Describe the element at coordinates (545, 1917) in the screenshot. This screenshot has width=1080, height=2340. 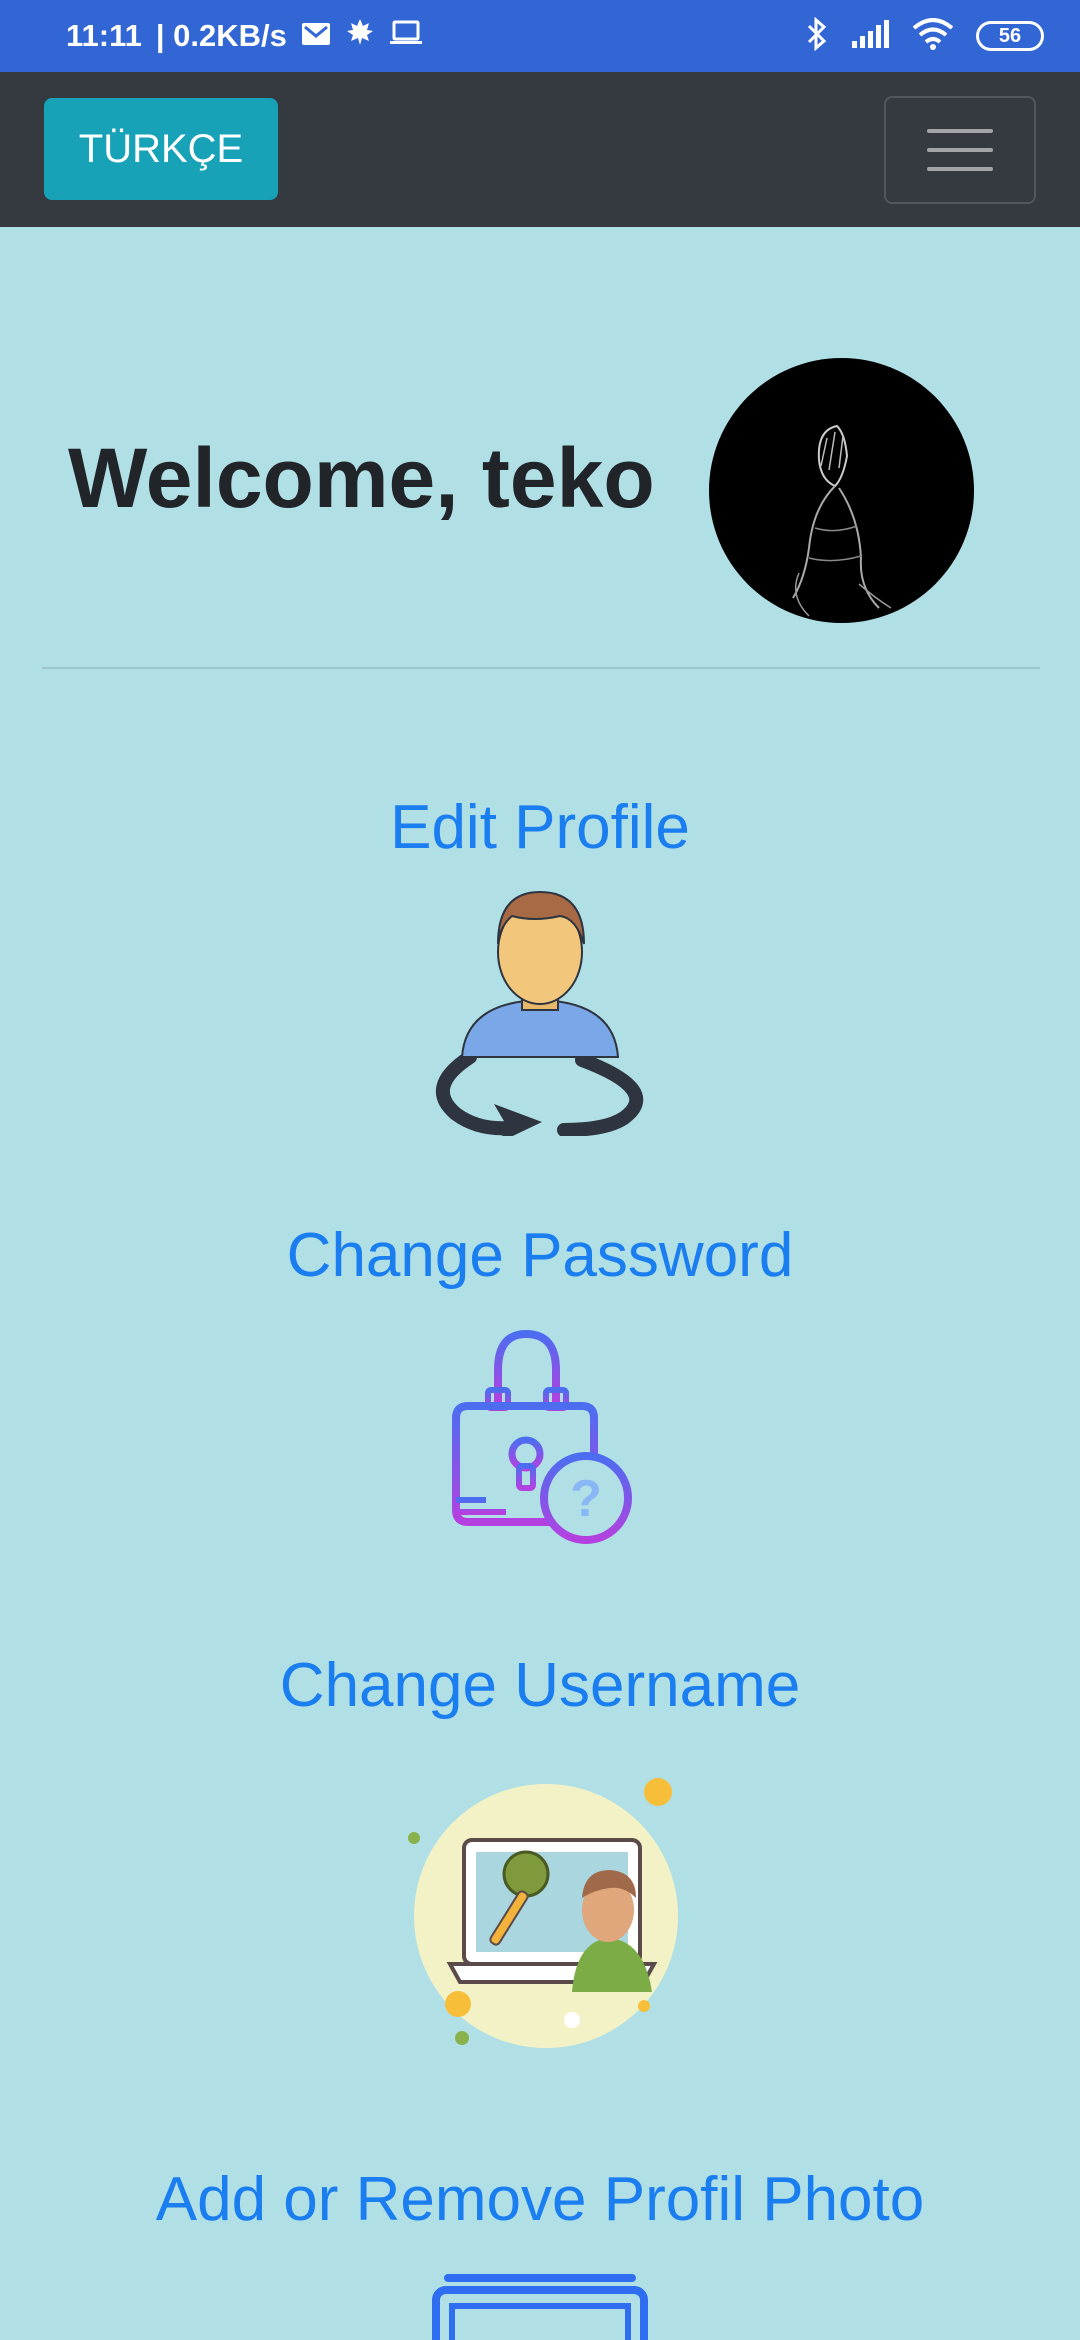
I see `username-icon` at that location.